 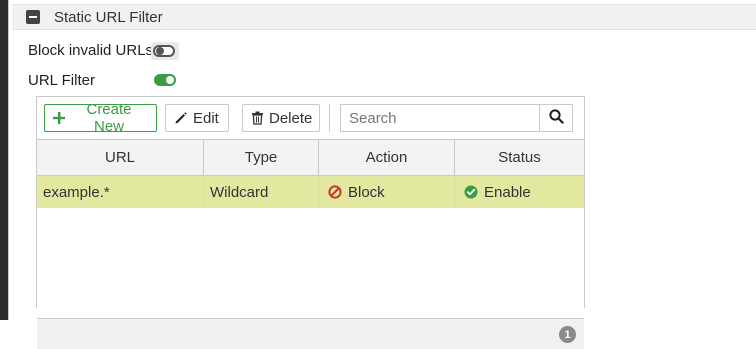 I want to click on delete-label: Delete, so click(x=291, y=118).